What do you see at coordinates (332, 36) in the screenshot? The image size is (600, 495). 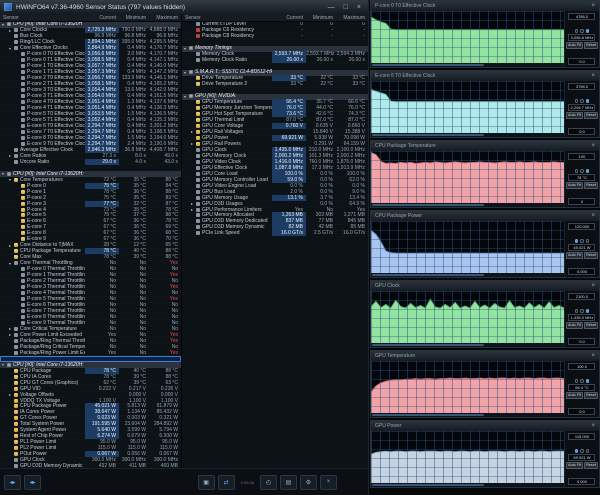 I see `min-value-cell: -` at bounding box center [332, 36].